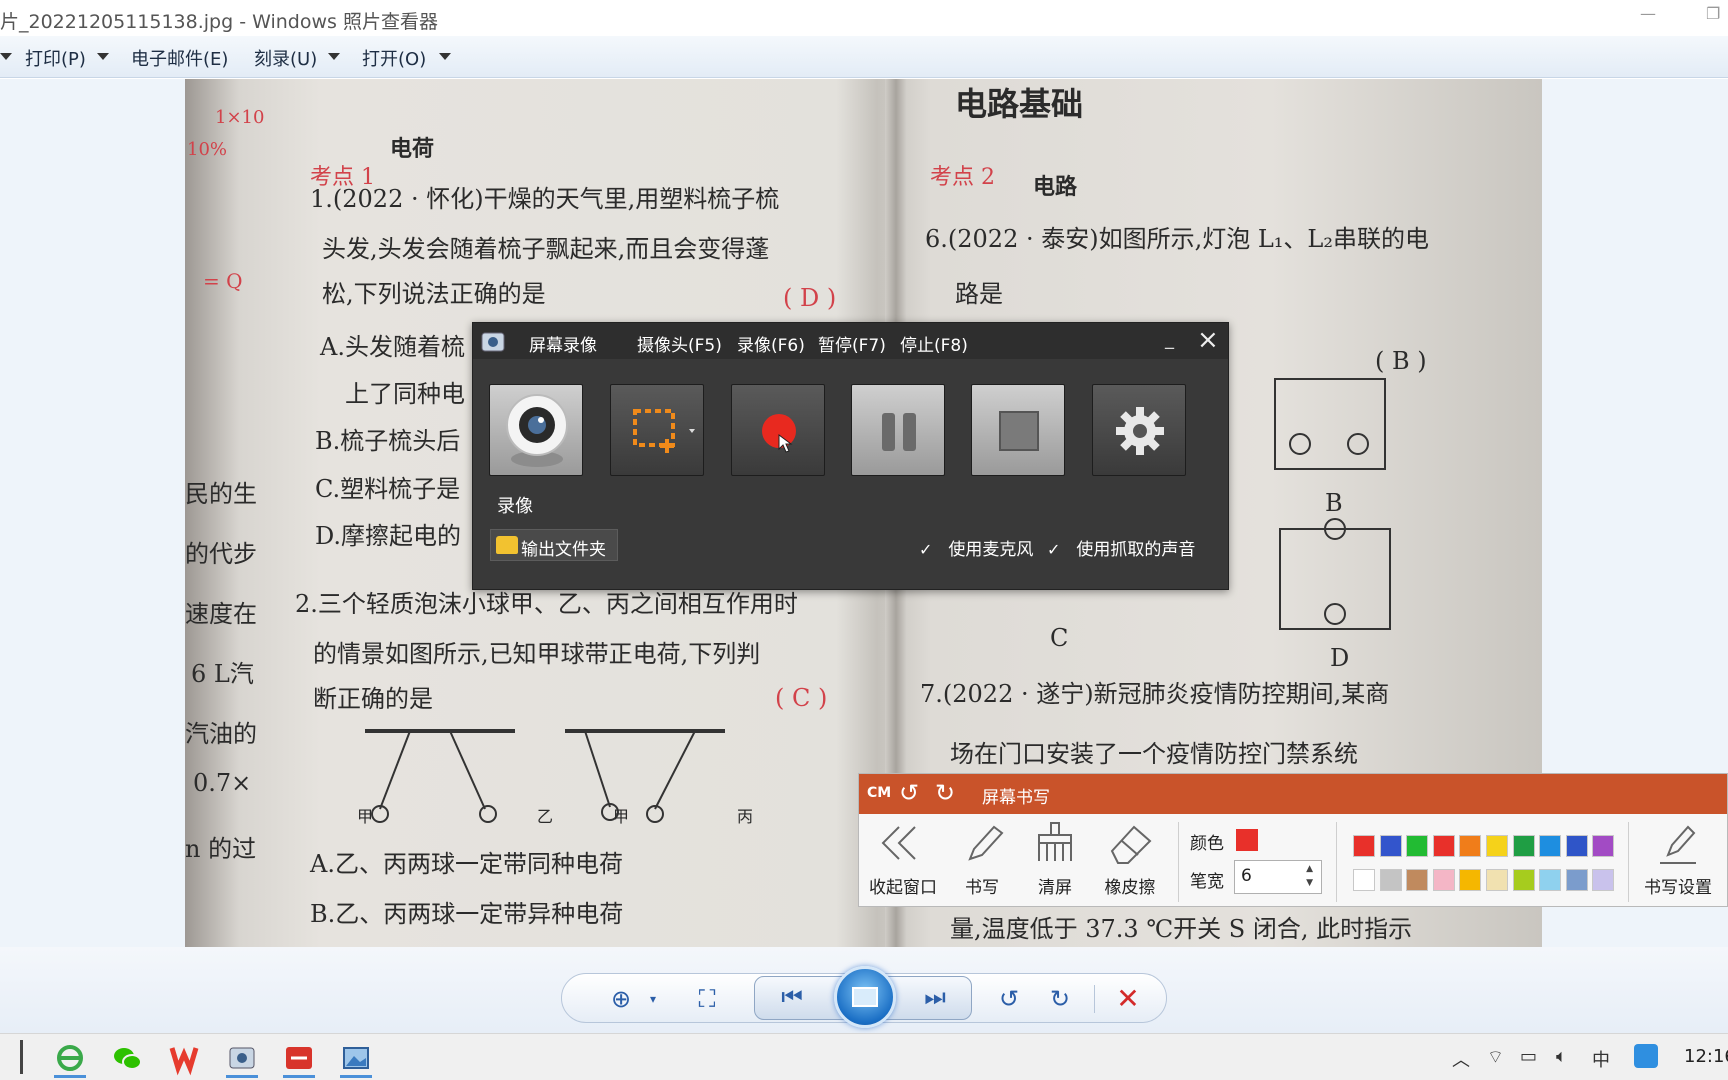 The height and width of the screenshot is (1080, 1728). What do you see at coordinates (537, 654) in the screenshot?
I see `question-text: 的情景如图所示,已知甲球带正电荷,下列判` at bounding box center [537, 654].